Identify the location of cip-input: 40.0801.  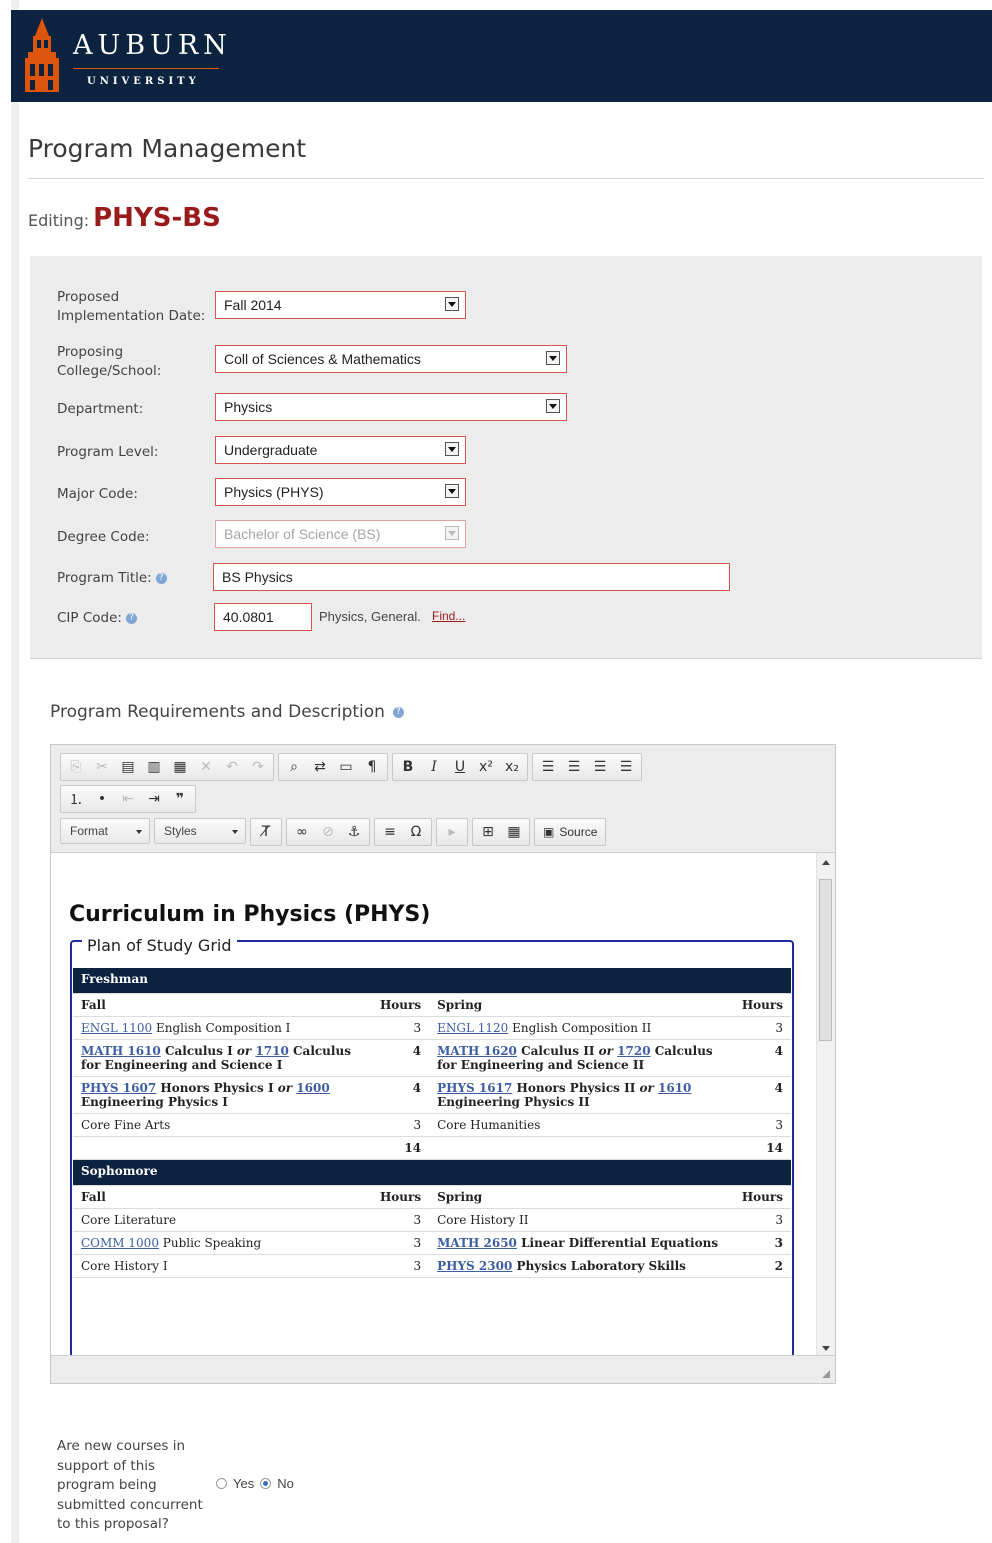
(263, 617).